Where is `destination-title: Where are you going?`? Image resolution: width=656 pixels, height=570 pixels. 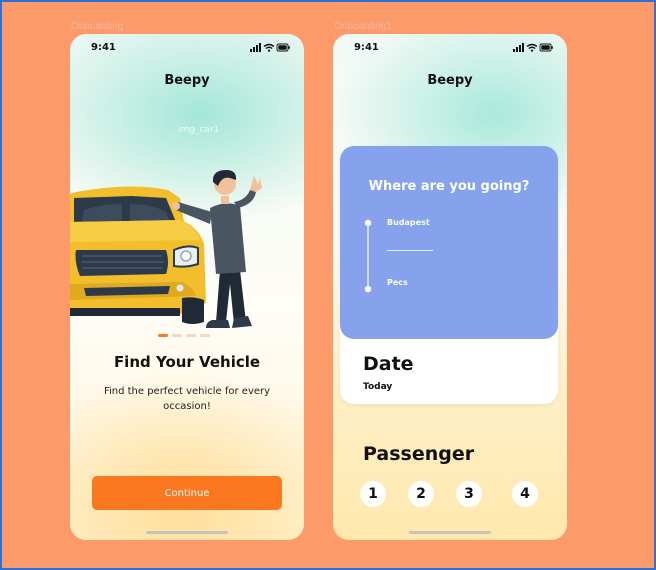
destination-title: Where are you going? is located at coordinates (449, 186).